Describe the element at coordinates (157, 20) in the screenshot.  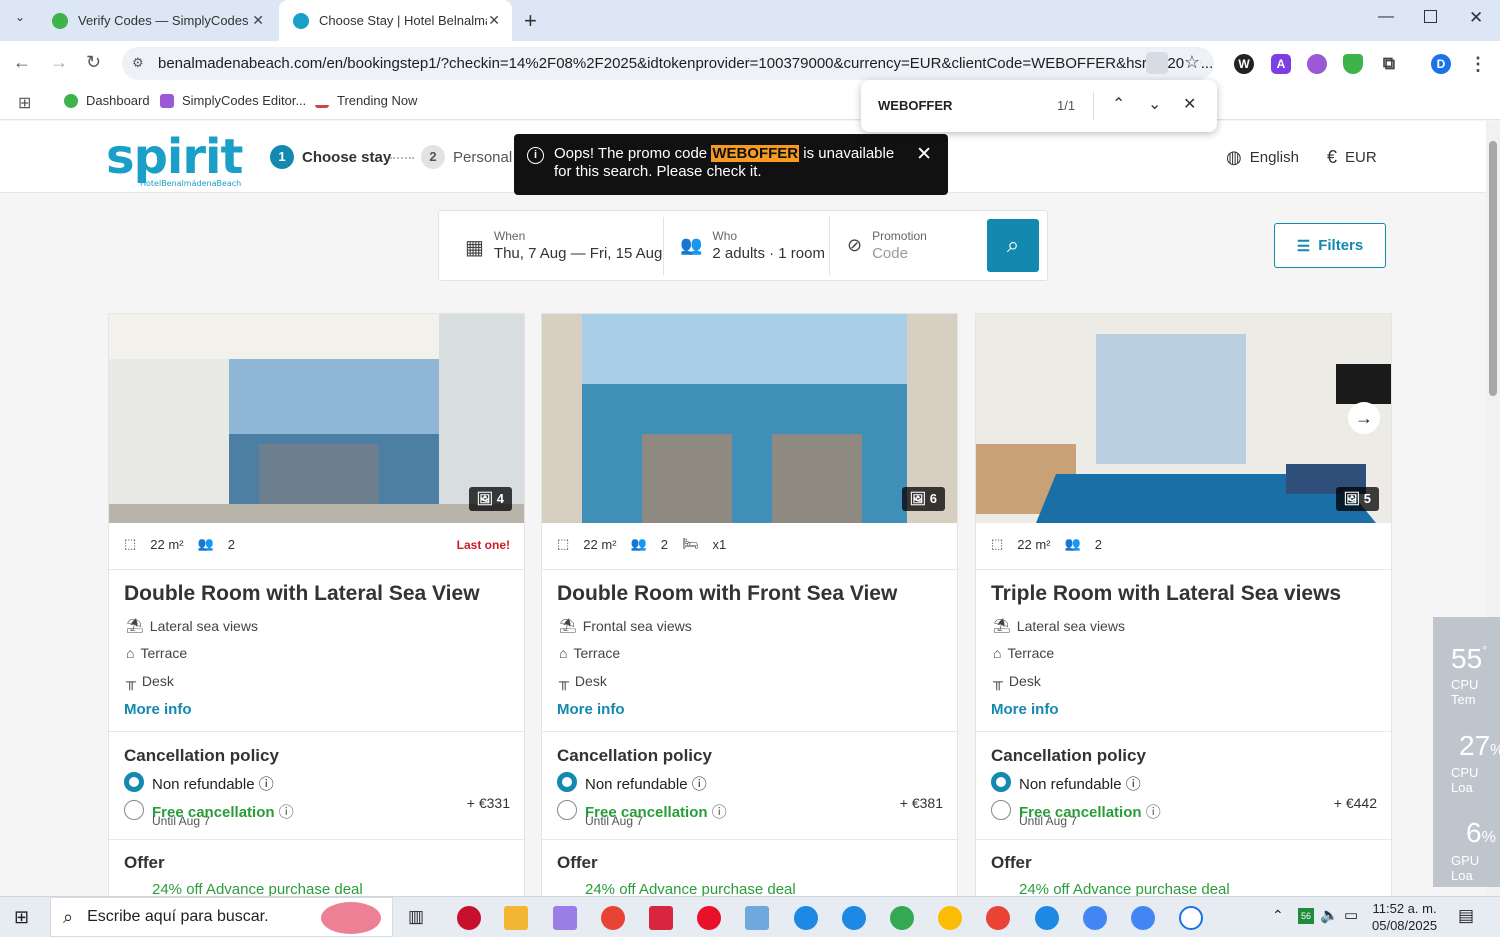
I see `tab-simplycodes: Verify Codes — SimplyCodes ✕` at that location.